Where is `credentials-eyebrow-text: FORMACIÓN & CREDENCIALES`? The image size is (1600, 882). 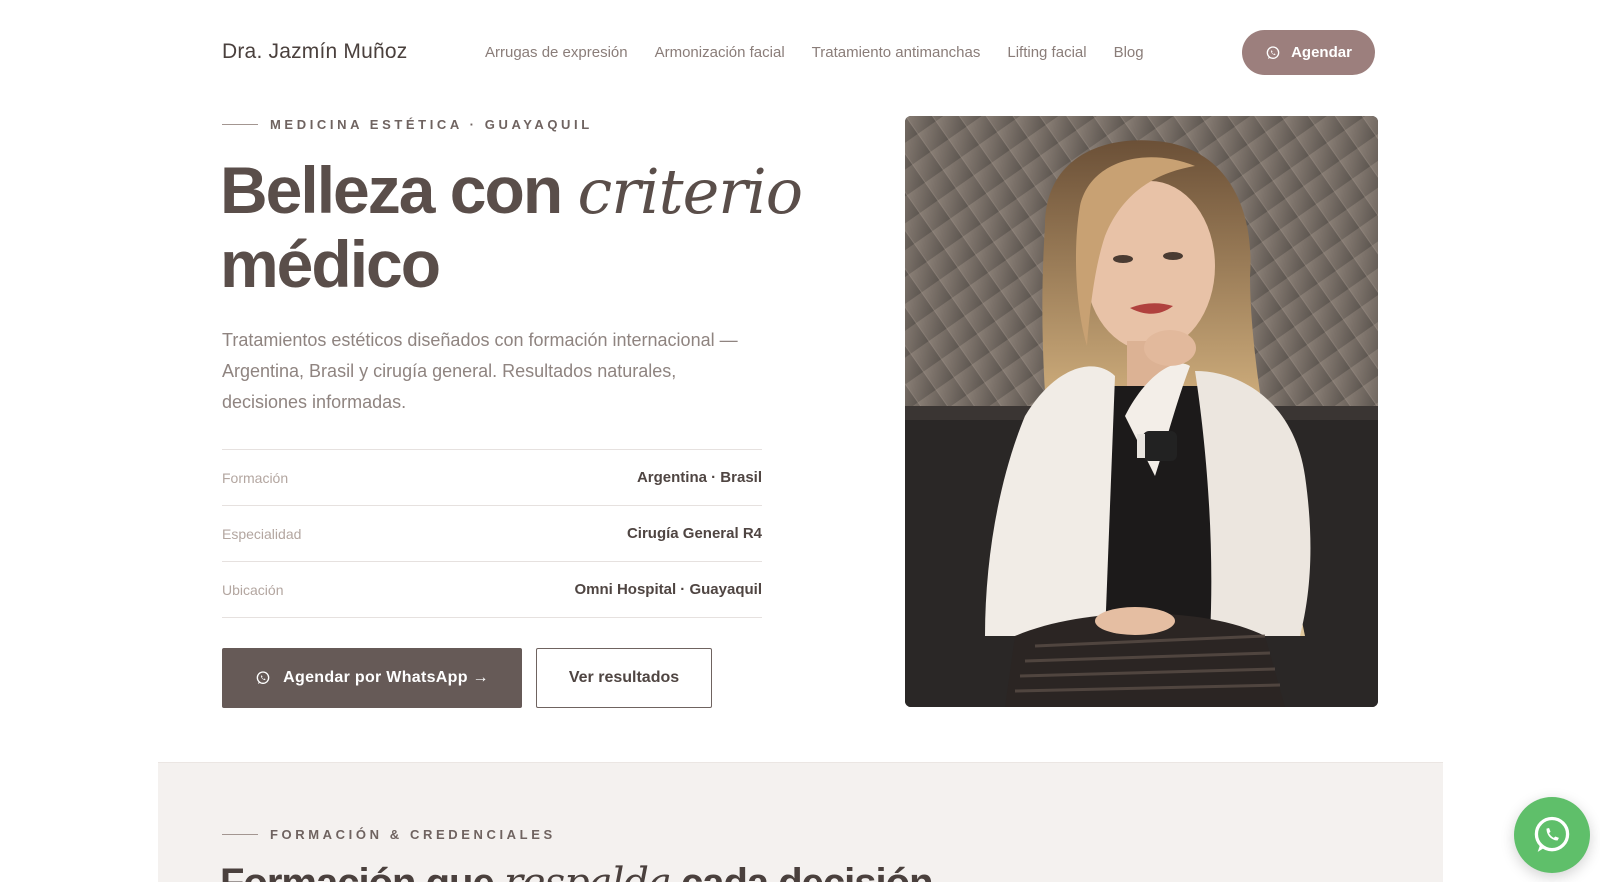
credentials-eyebrow-text: FORMACIÓN & CREDENCIALES is located at coordinates (413, 834).